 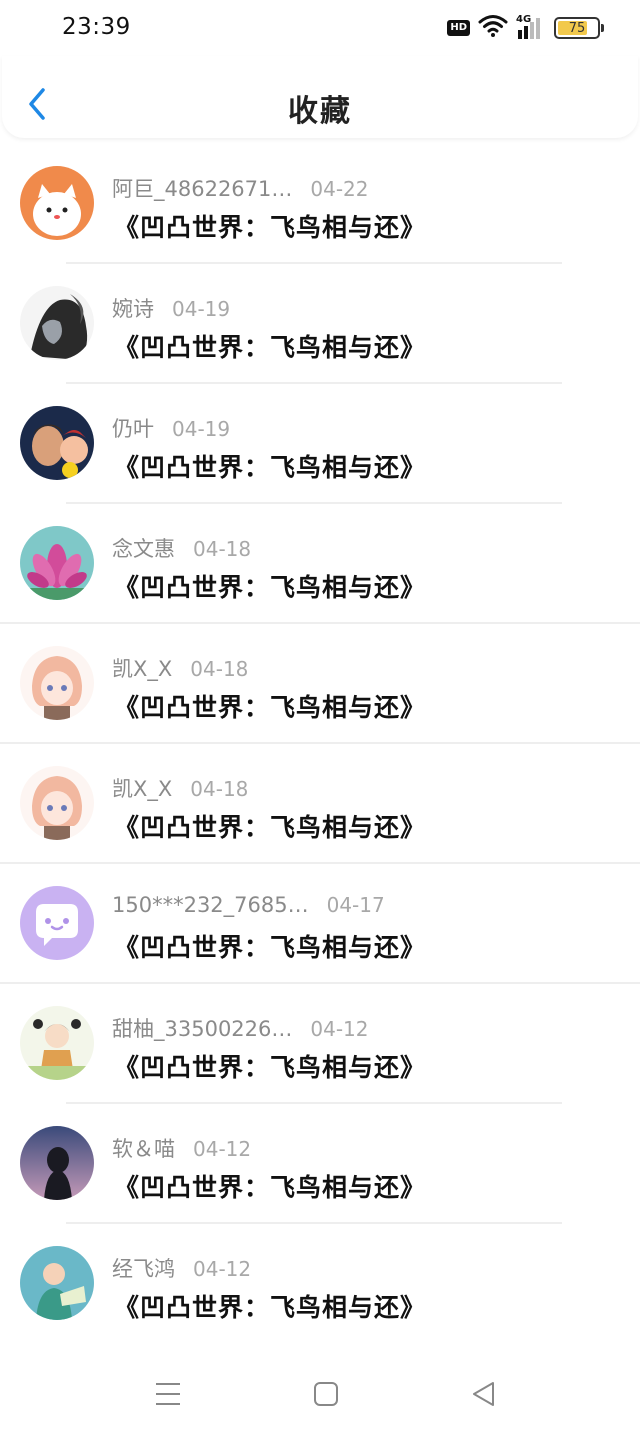 I want to click on hd-icon: HD, so click(x=458, y=28).